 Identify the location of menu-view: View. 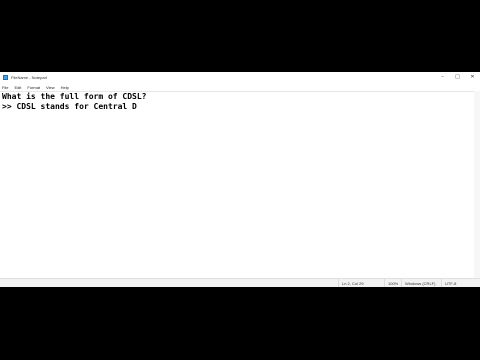
(50, 87).